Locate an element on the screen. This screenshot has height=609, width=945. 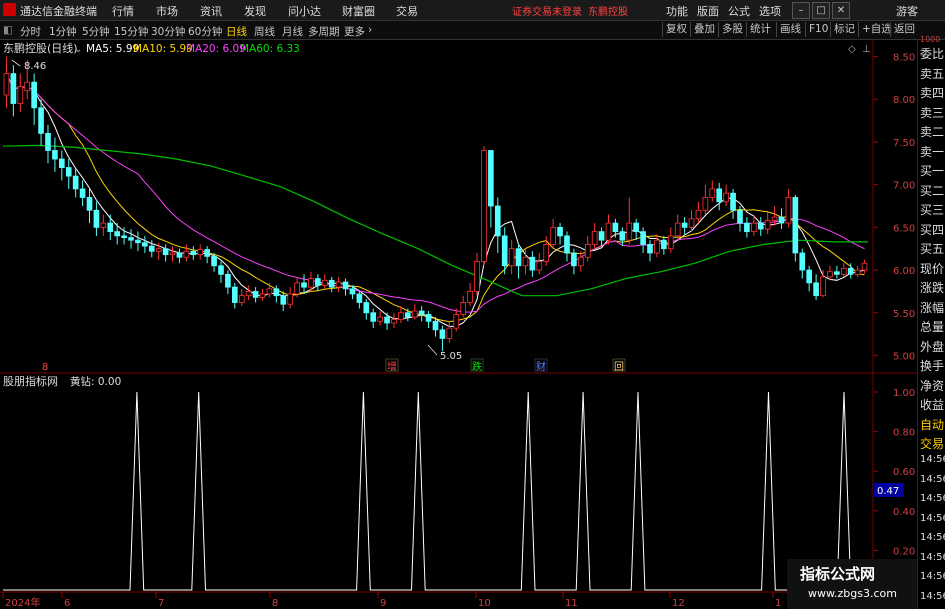
period-tab-60min: 60分钟 is located at coordinates (205, 31).